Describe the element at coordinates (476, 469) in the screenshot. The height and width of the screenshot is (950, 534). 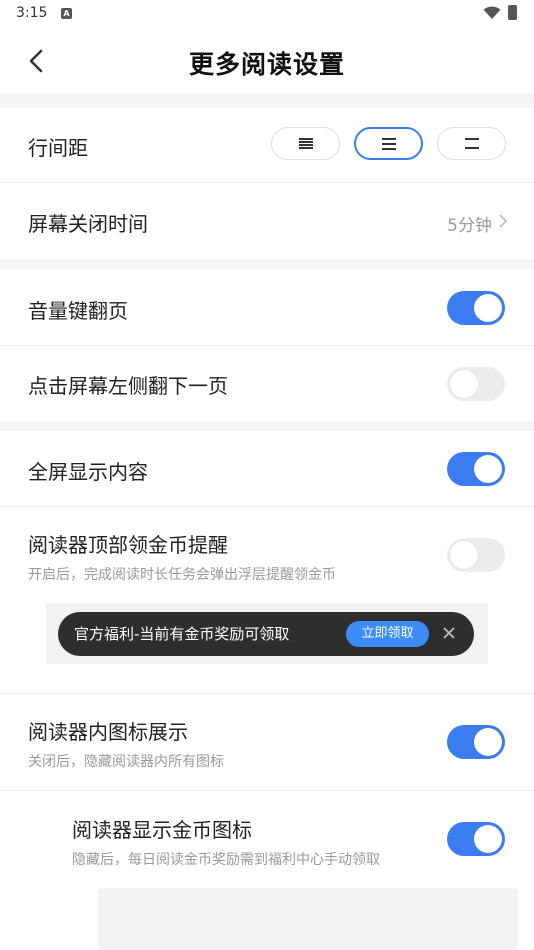
I see `fullscreen-toggle` at that location.